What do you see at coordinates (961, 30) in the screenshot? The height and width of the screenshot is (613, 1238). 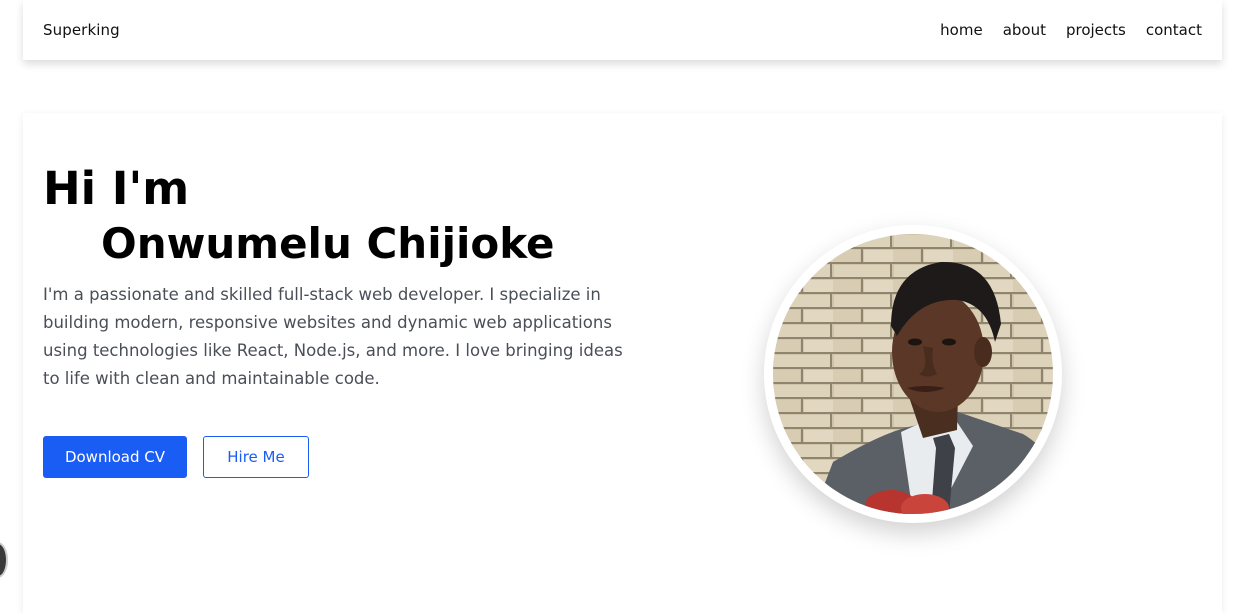 I see `nav-link-home: home` at bounding box center [961, 30].